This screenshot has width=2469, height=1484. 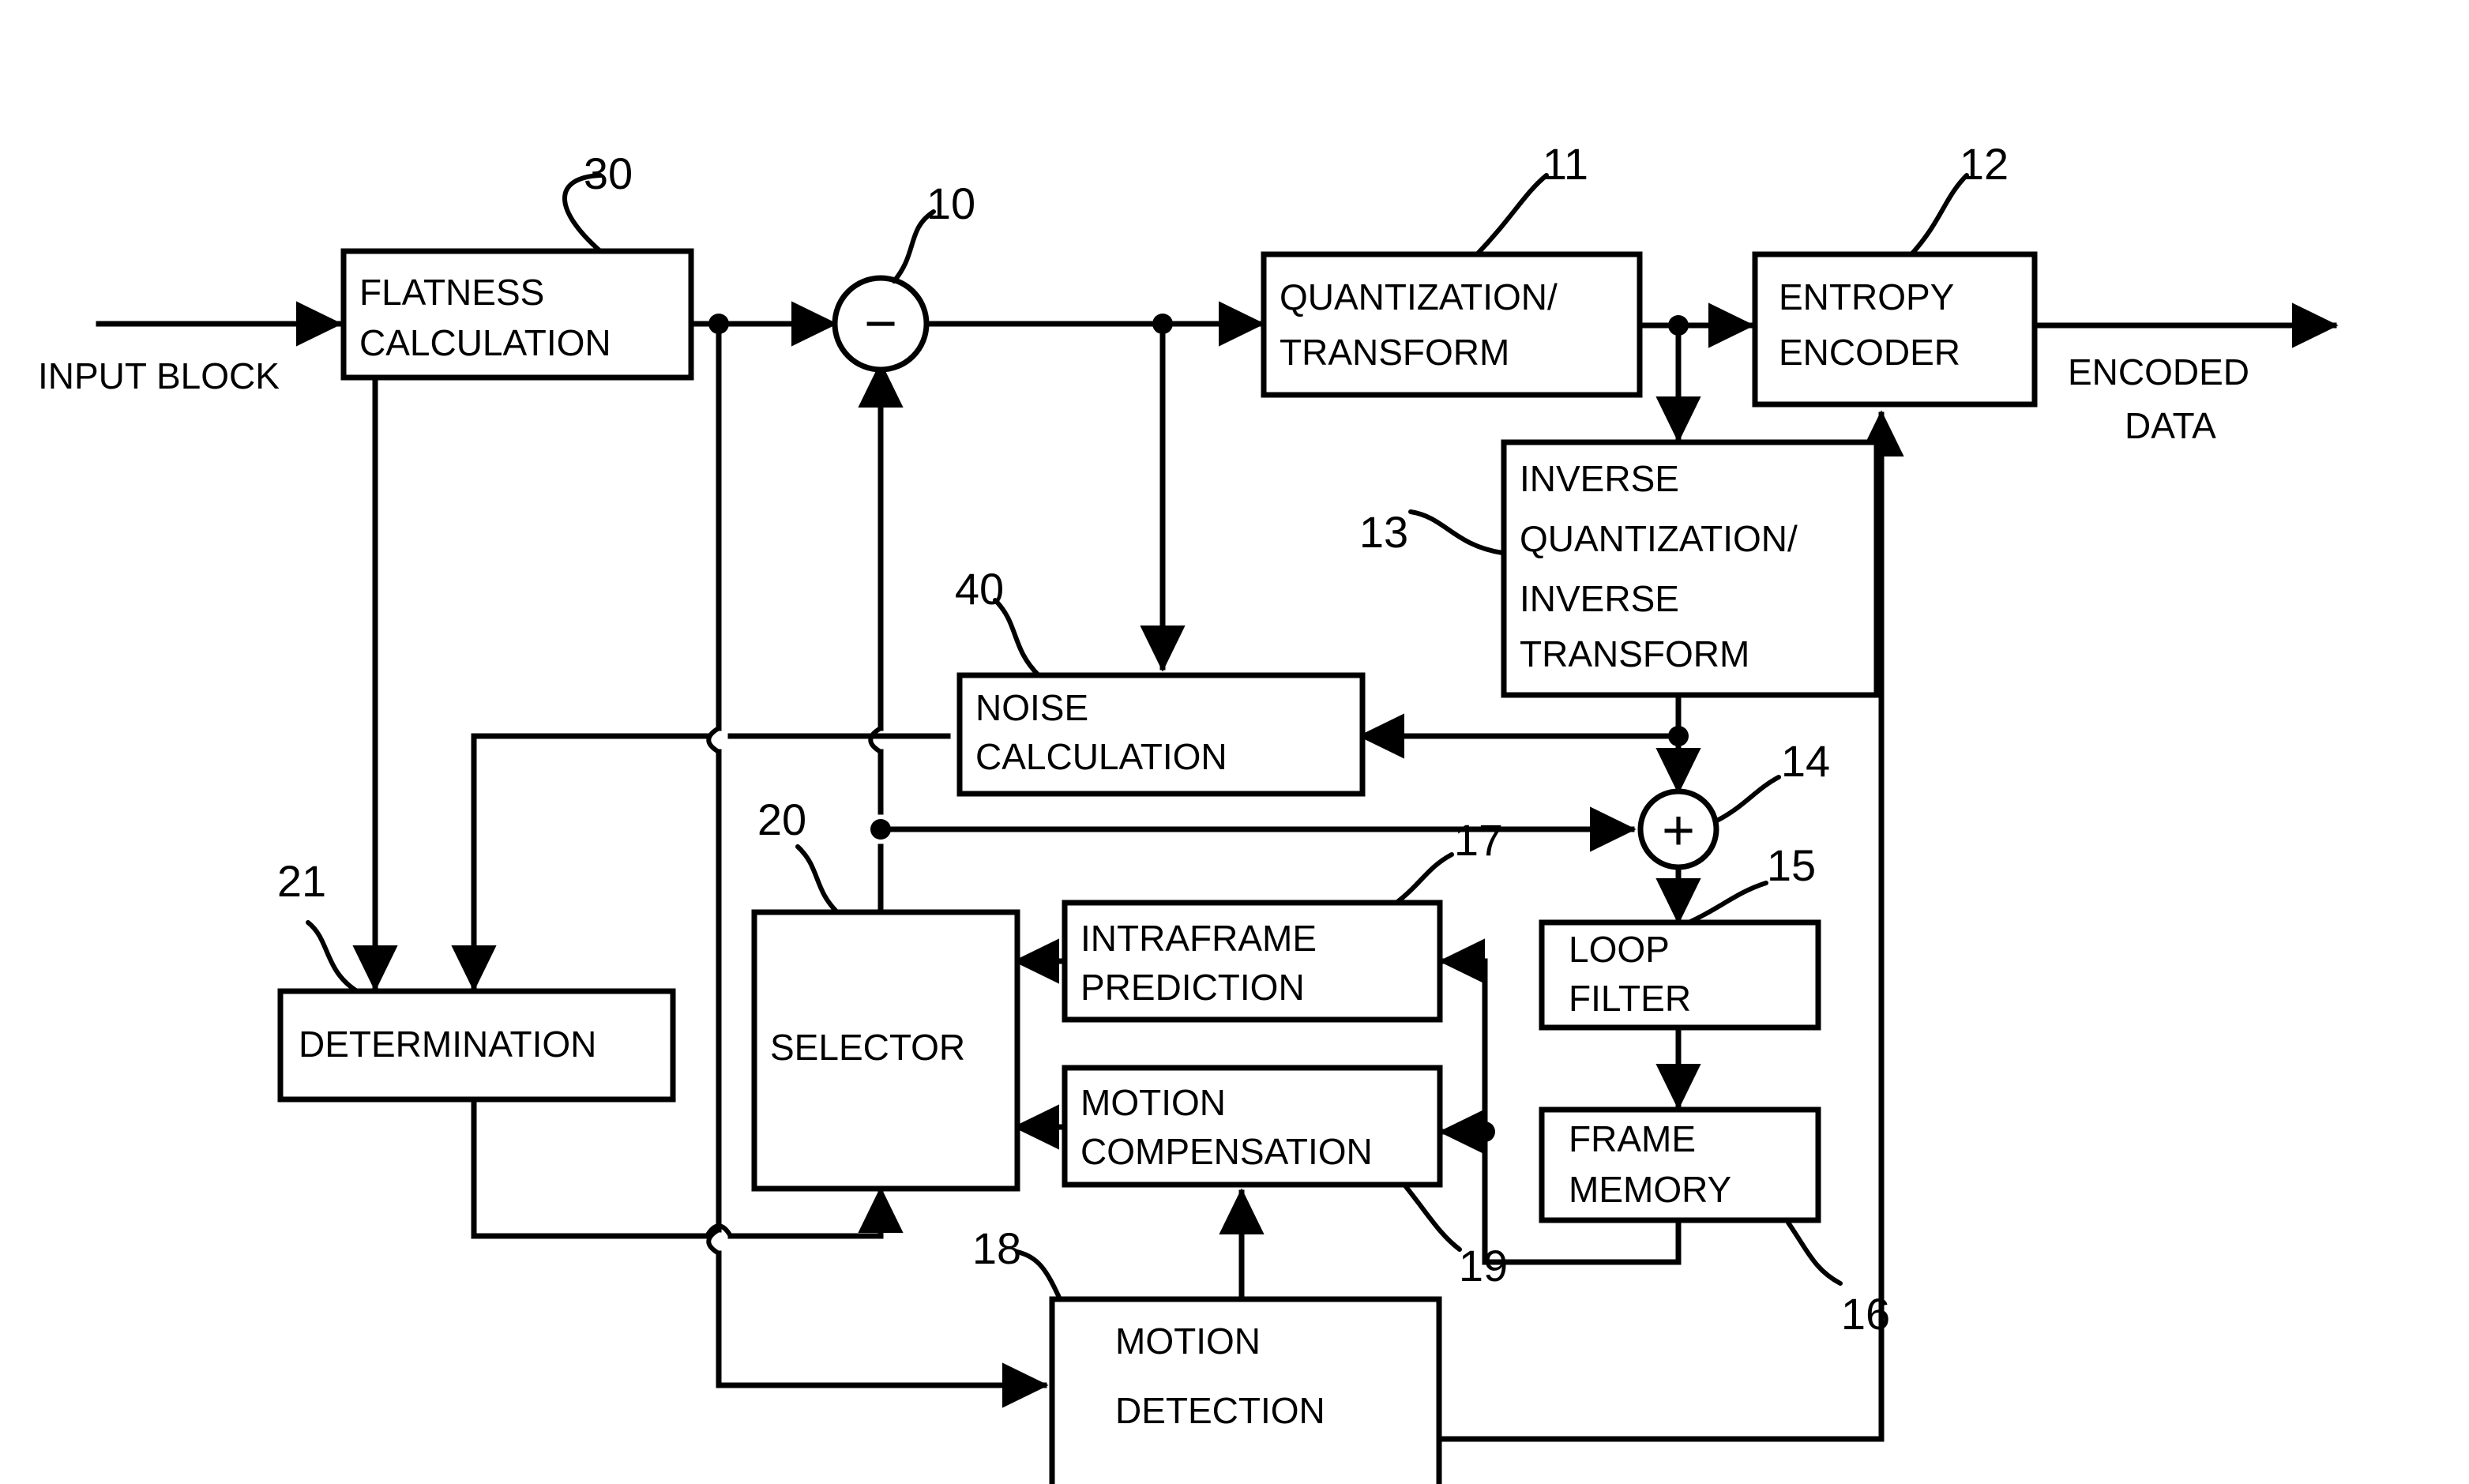 What do you see at coordinates (1188, 1342) in the screenshot?
I see `block-label-motiondet-line1: MOTION` at bounding box center [1188, 1342].